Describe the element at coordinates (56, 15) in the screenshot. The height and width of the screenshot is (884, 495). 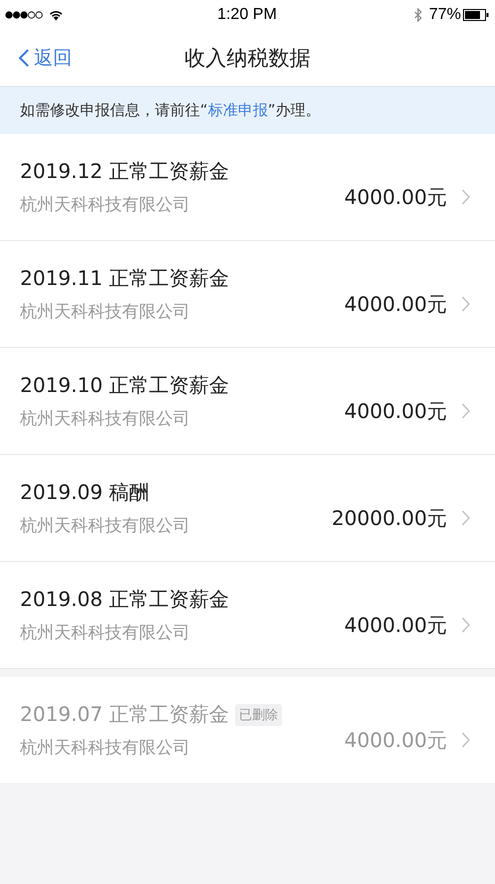
I see `wifi-icon` at that location.